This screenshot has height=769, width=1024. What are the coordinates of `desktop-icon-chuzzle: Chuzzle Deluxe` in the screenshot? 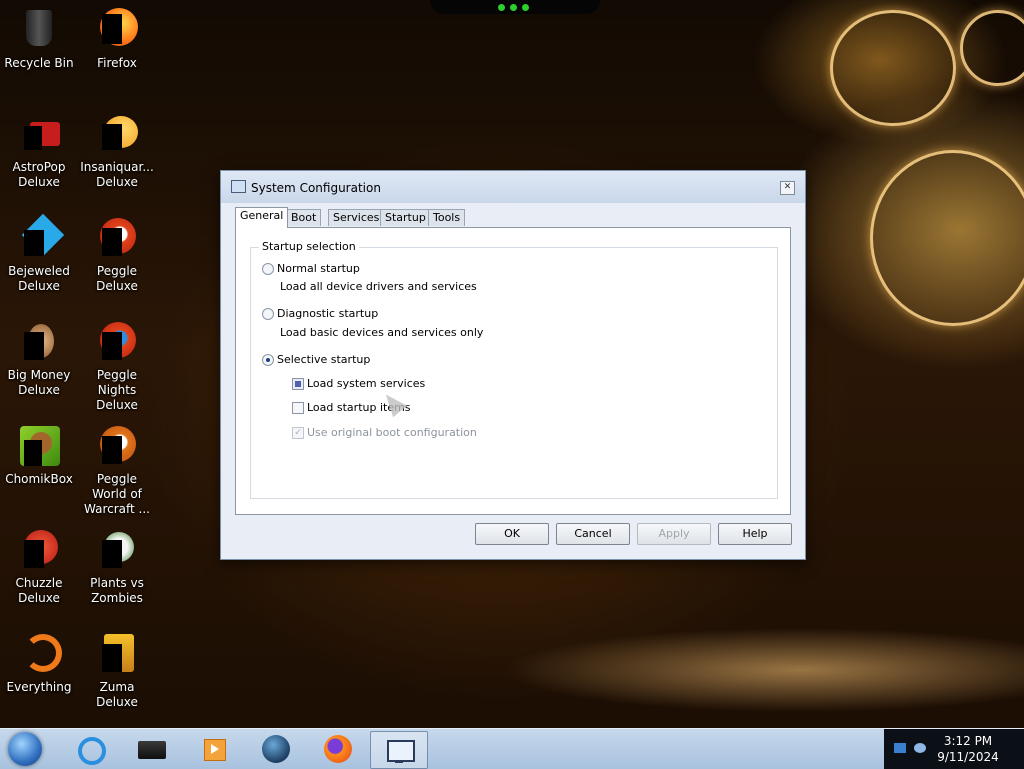 It's located at (39, 570).